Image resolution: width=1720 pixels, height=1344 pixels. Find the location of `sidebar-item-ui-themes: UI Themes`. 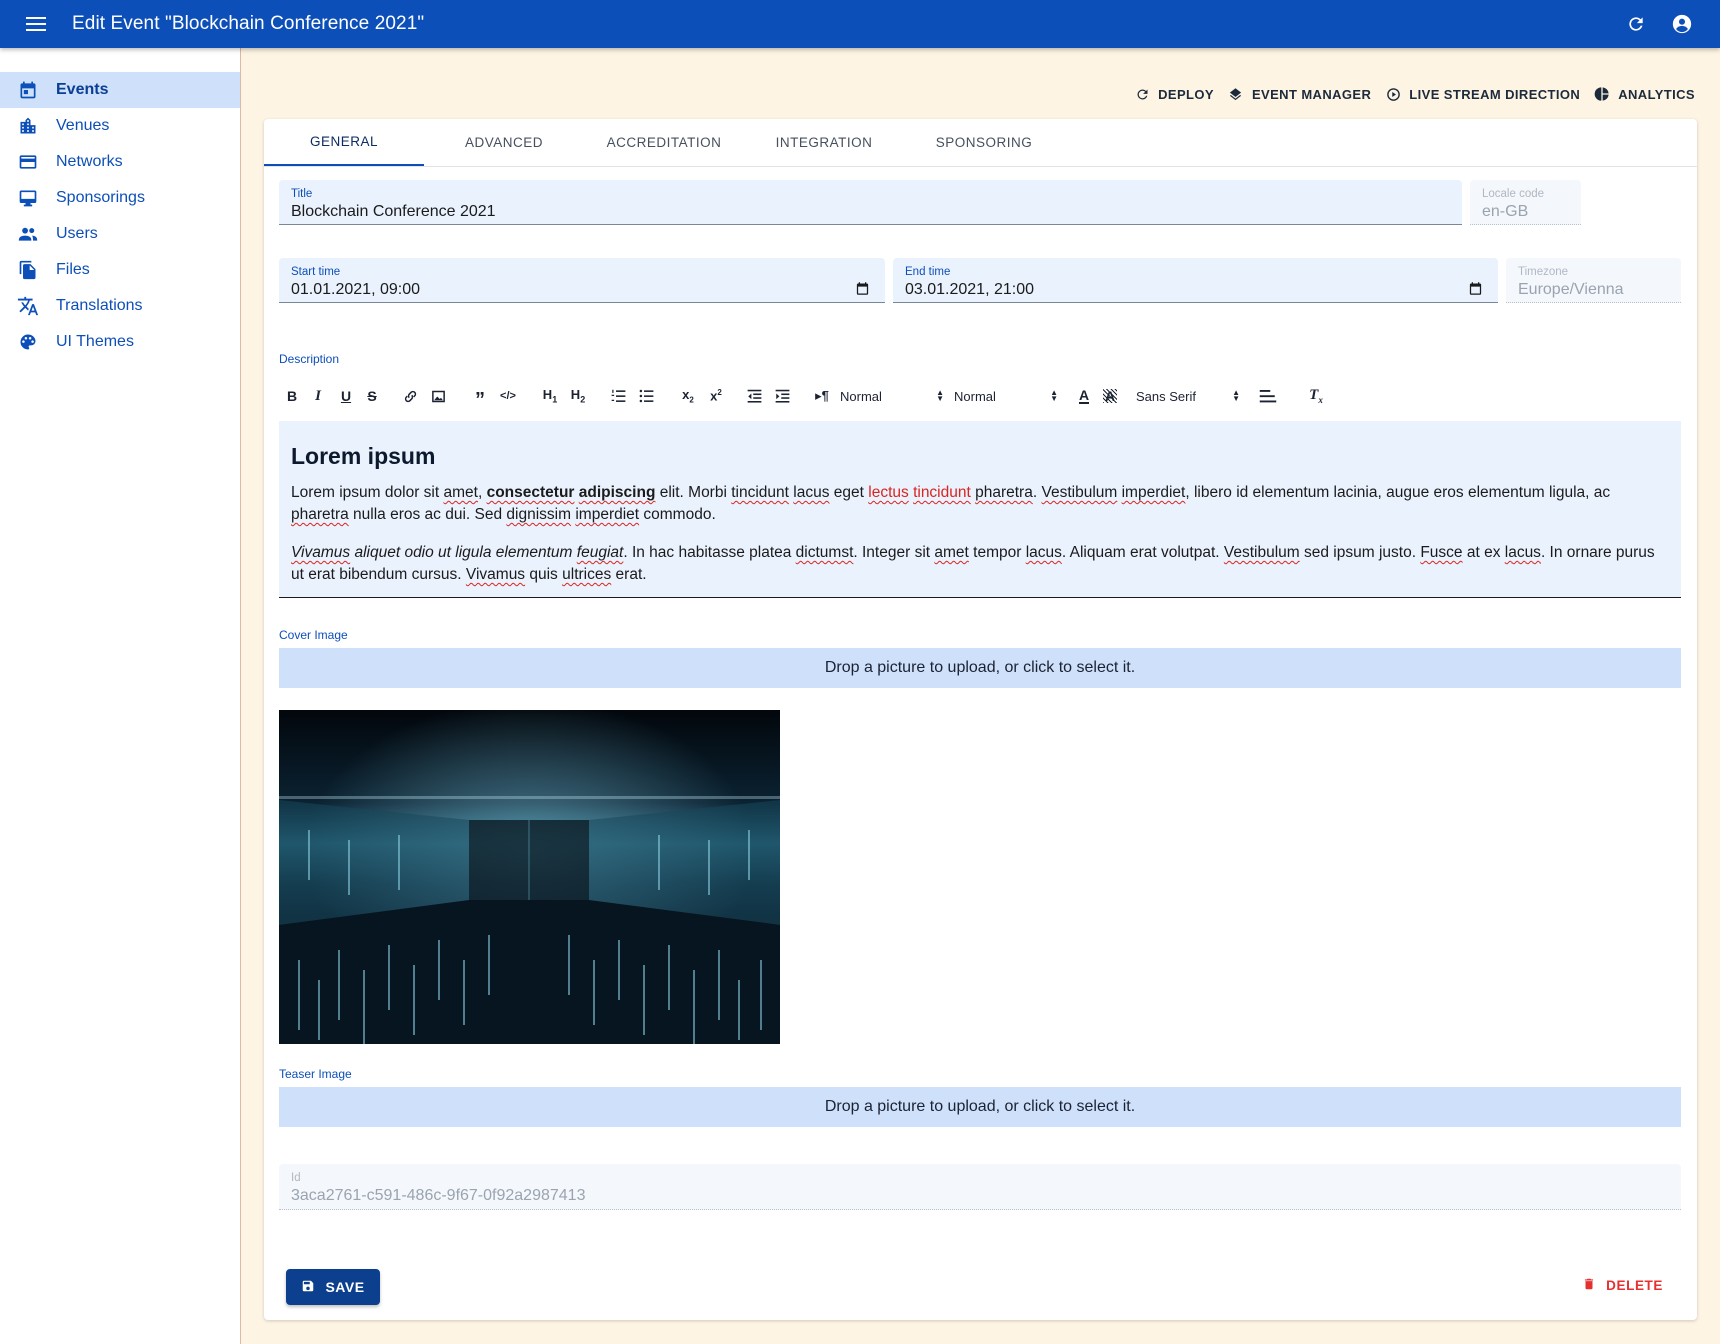

sidebar-item-ui-themes: UI Themes is located at coordinates (120, 342).